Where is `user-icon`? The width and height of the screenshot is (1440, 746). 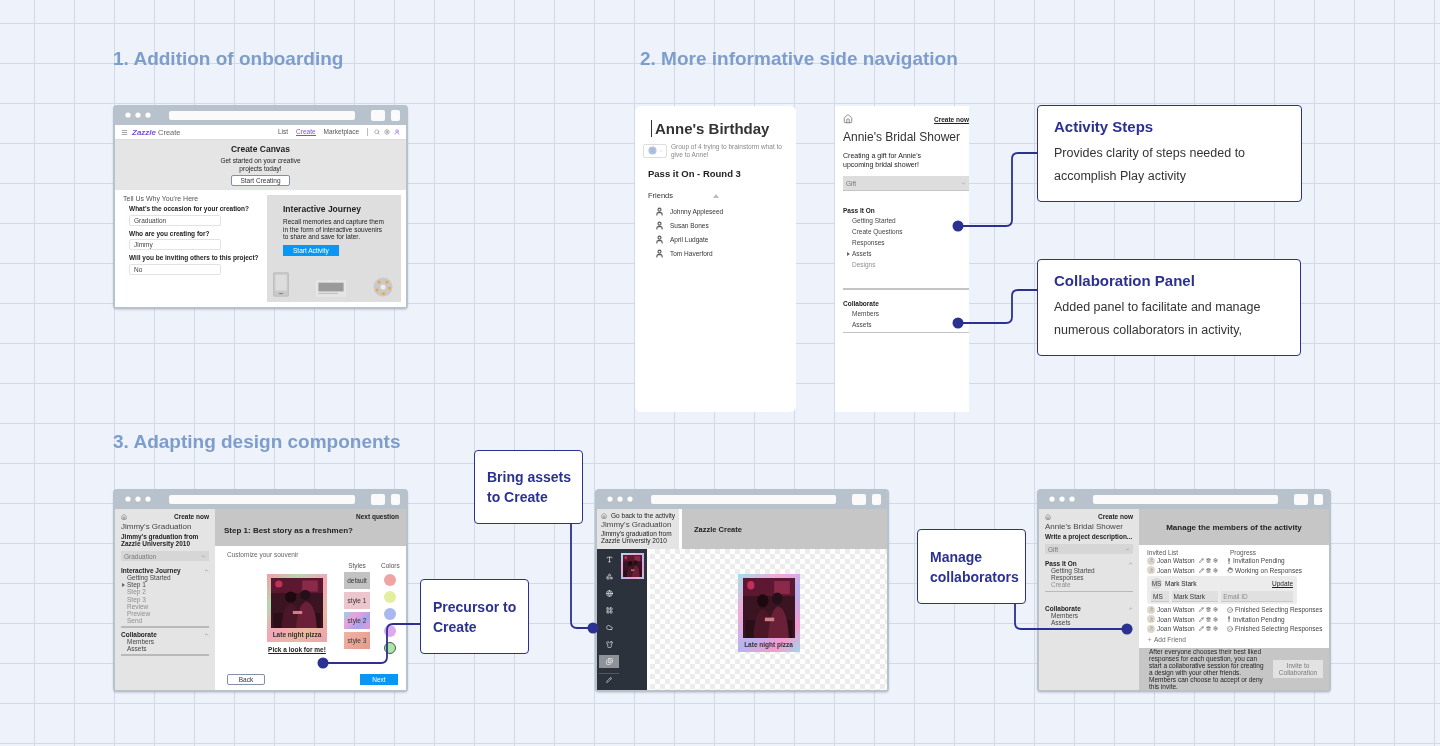
user-icon is located at coordinates (397, 132).